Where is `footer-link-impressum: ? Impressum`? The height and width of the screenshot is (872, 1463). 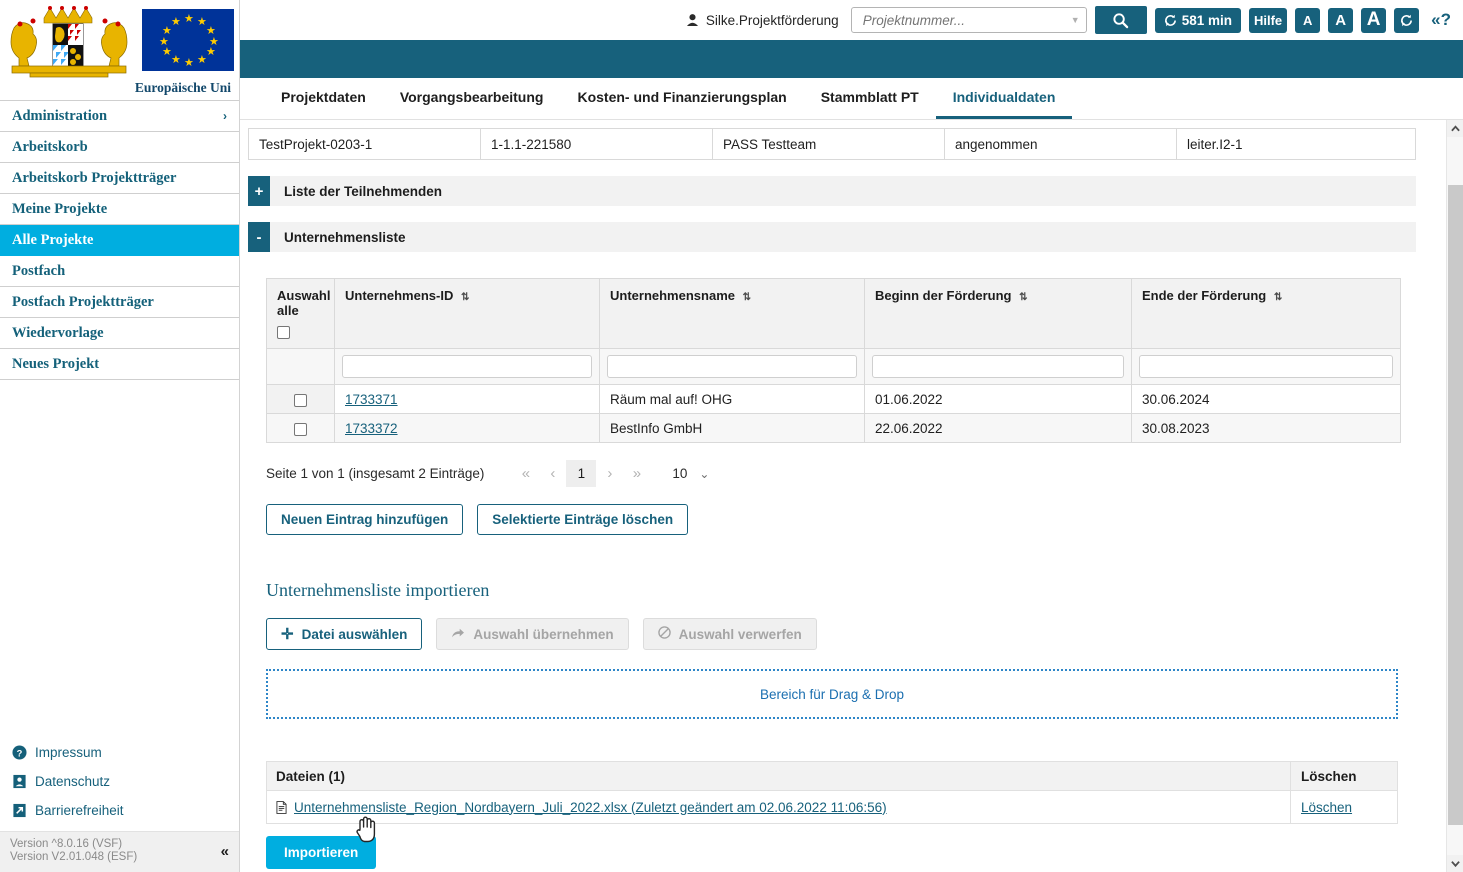 footer-link-impressum: ? Impressum is located at coordinates (119, 752).